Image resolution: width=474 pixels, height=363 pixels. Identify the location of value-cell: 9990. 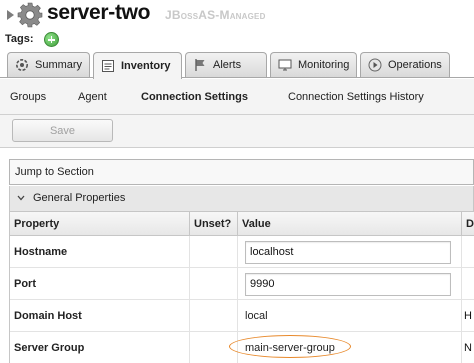
(350, 284).